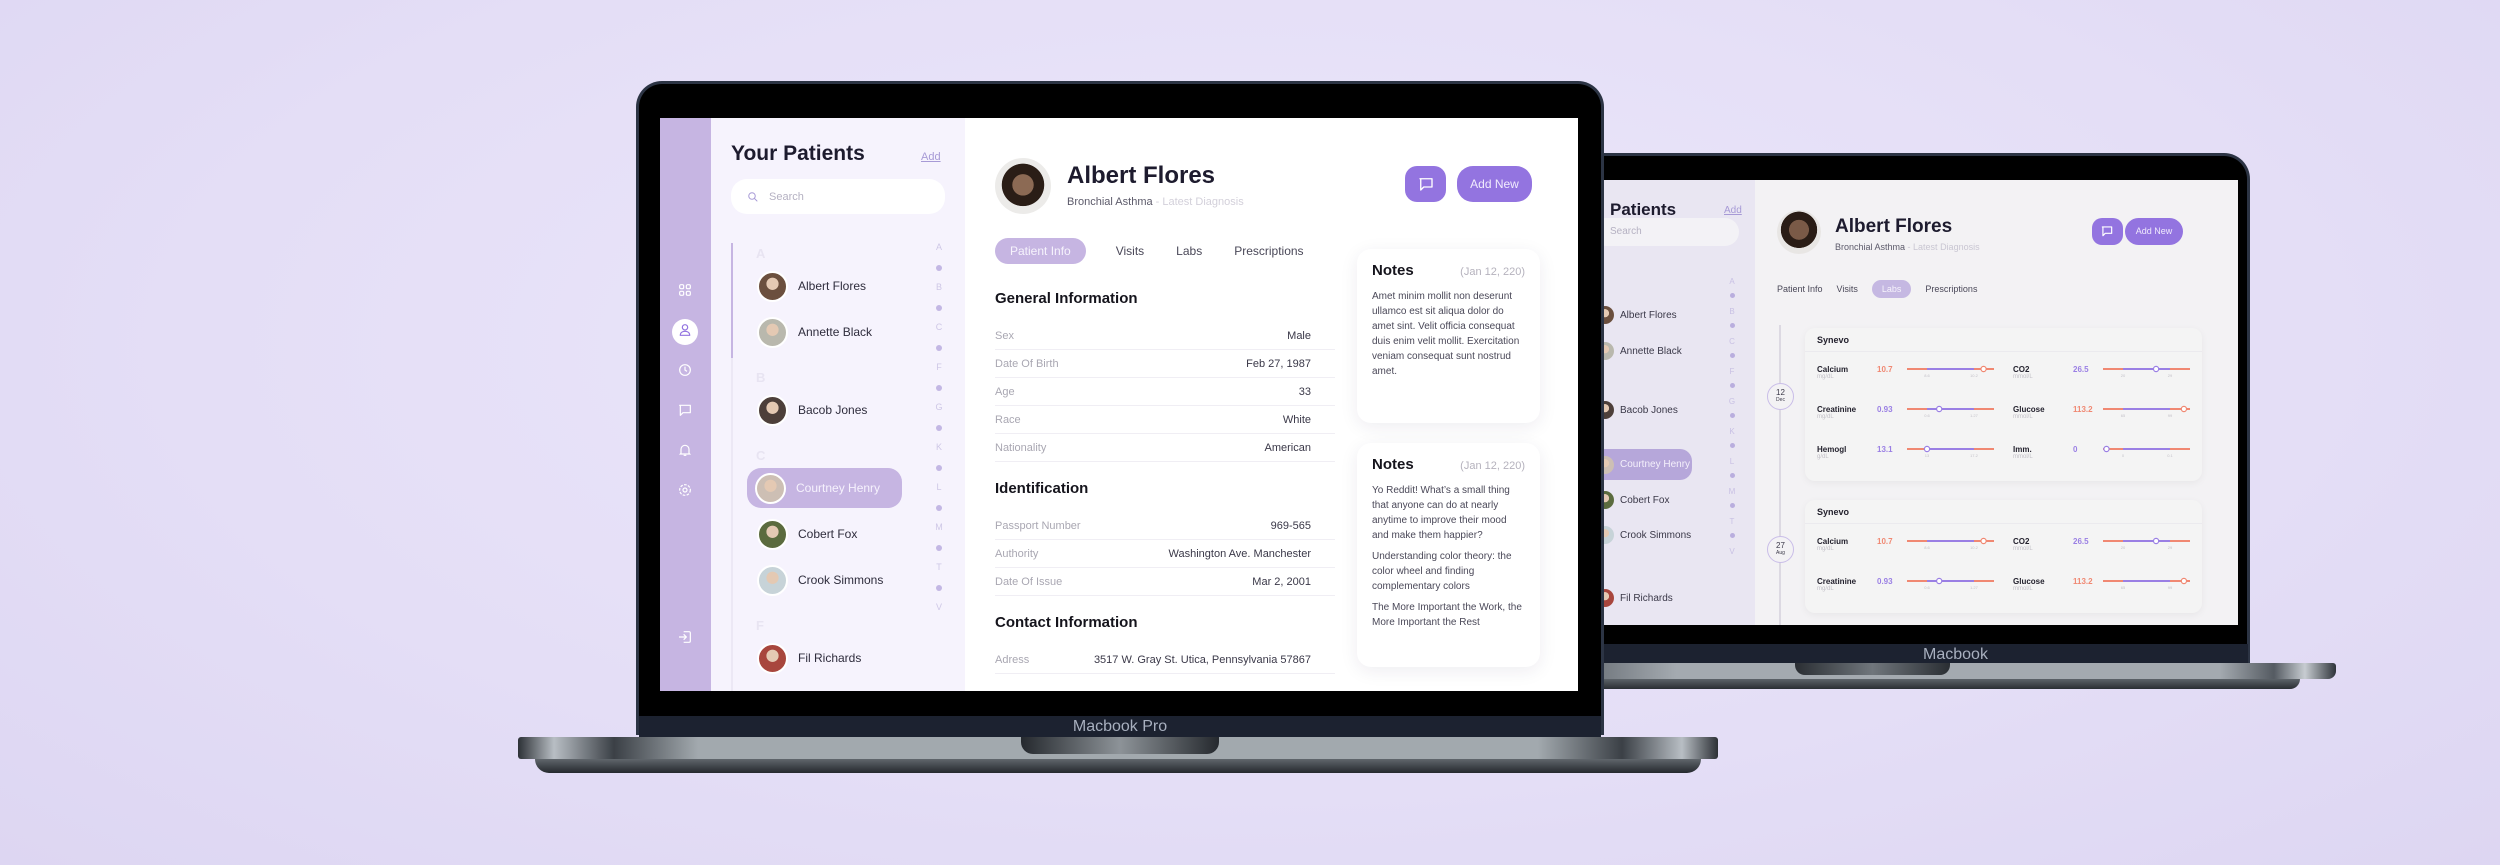  Describe the element at coordinates (1950, 371) in the screenshot. I see `lab-range-bar: 8.6 10.2` at that location.